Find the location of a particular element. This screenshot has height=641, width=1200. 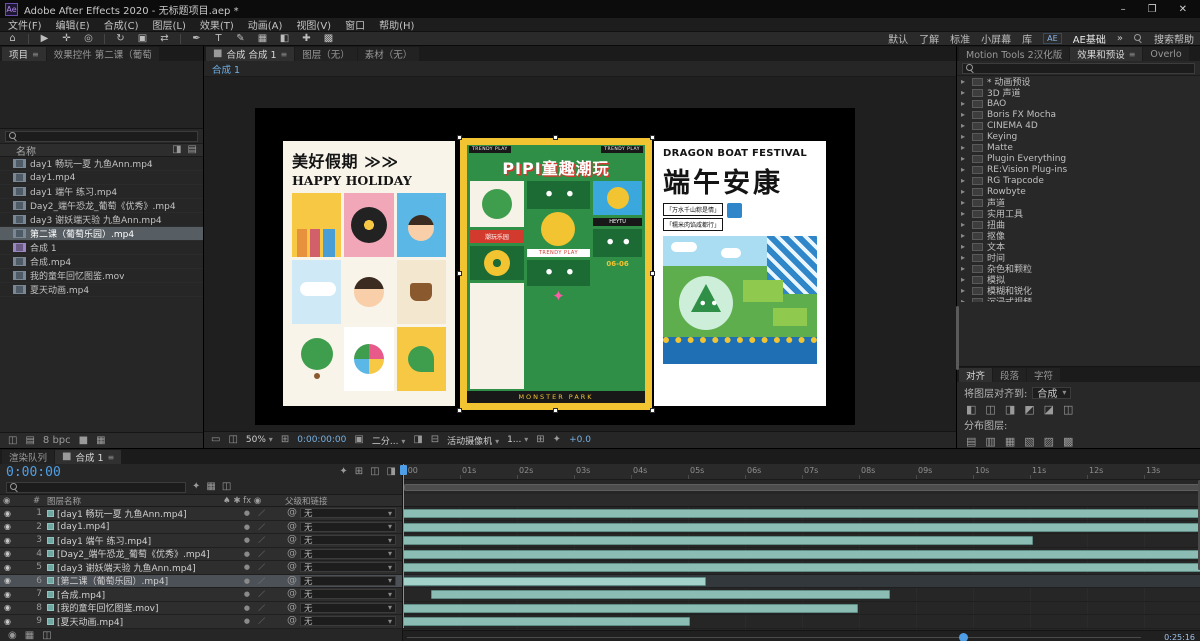

effects-category-row: ▸ 3D 声道 is located at coordinates (1078, 93).